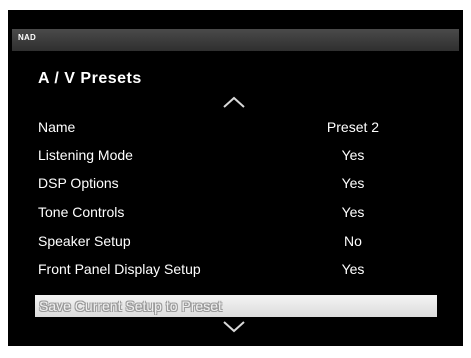 The image size is (471, 358). What do you see at coordinates (27, 37) in the screenshot?
I see `brand-logo: NAD` at bounding box center [27, 37].